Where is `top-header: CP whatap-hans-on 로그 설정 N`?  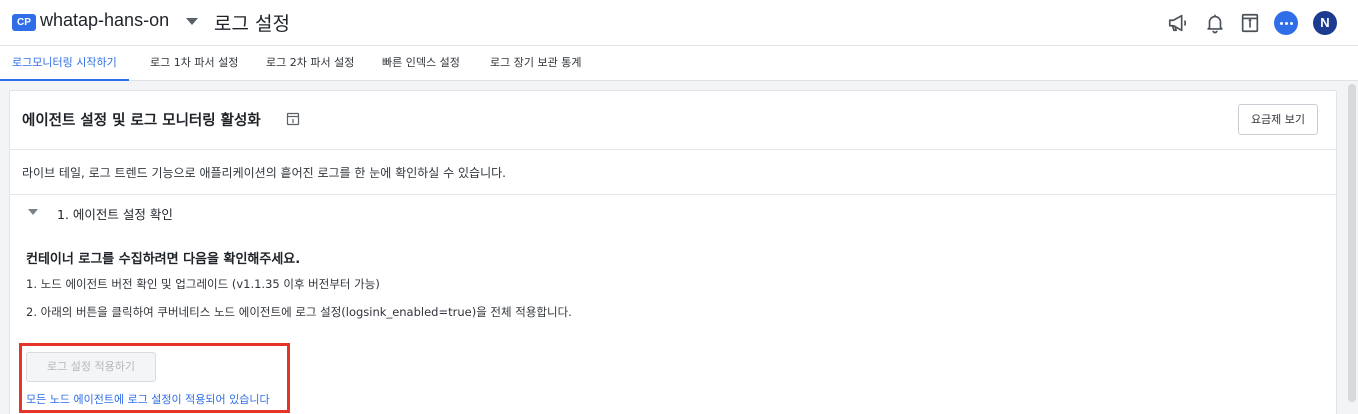 top-header: CP whatap-hans-on 로그 설정 N is located at coordinates (679, 23).